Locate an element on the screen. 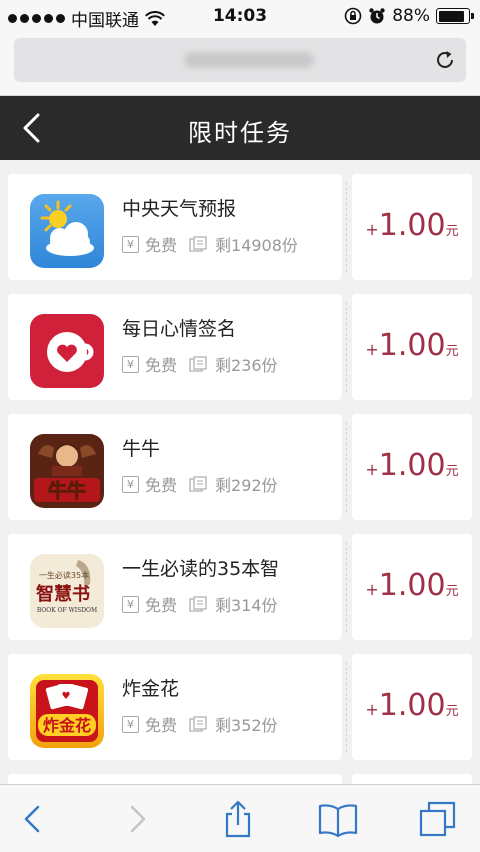  task-item: 中央天气预报 ¥ 免费 剩14908份 +1.00元 is located at coordinates (240, 227).